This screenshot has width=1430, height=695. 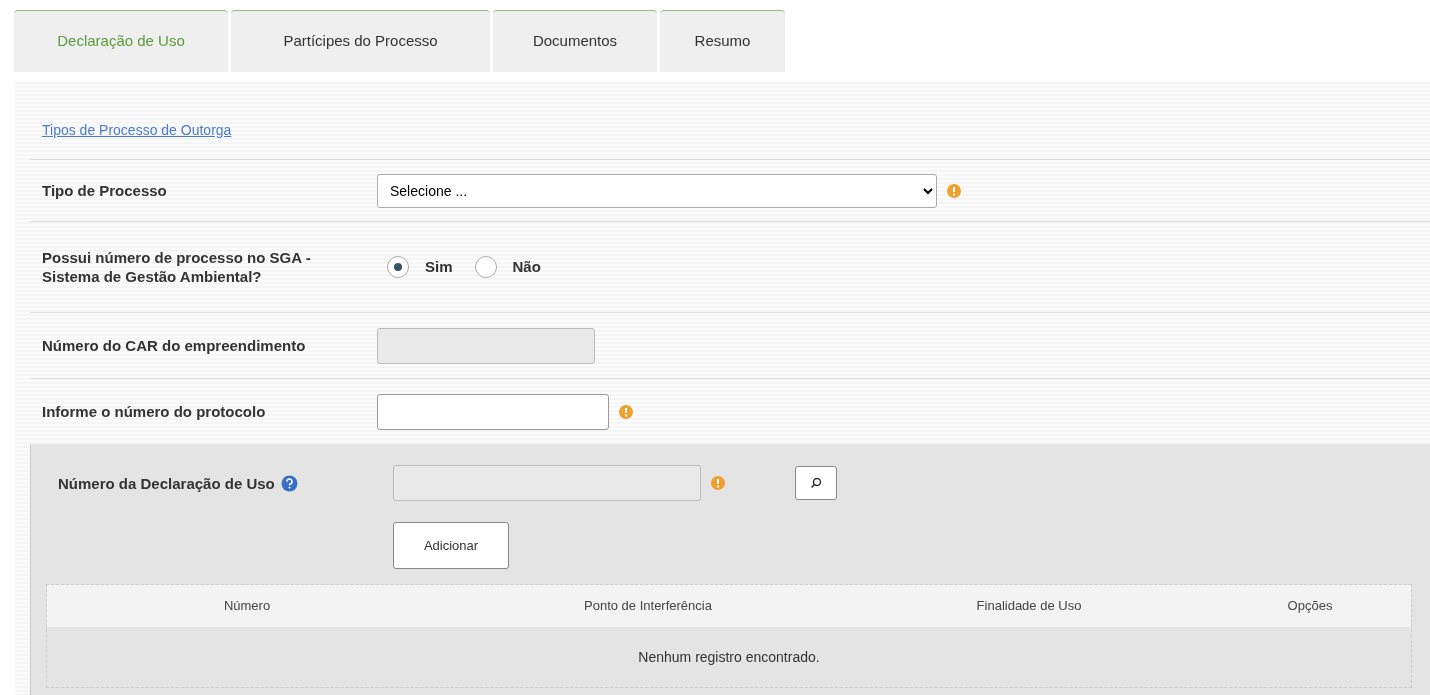 I want to click on field-label: Número do CAR do empreendimento, so click(x=174, y=345).